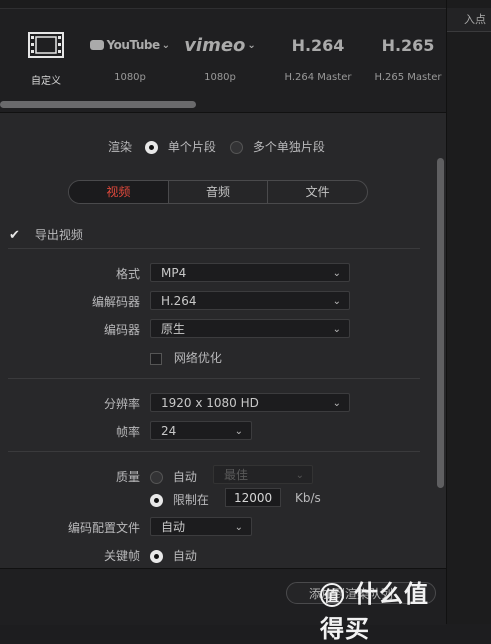 Image resolution: width=491 pixels, height=644 pixels. Describe the element at coordinates (253, 497) in the screenshot. I see `bitrate-input: 12000` at that location.